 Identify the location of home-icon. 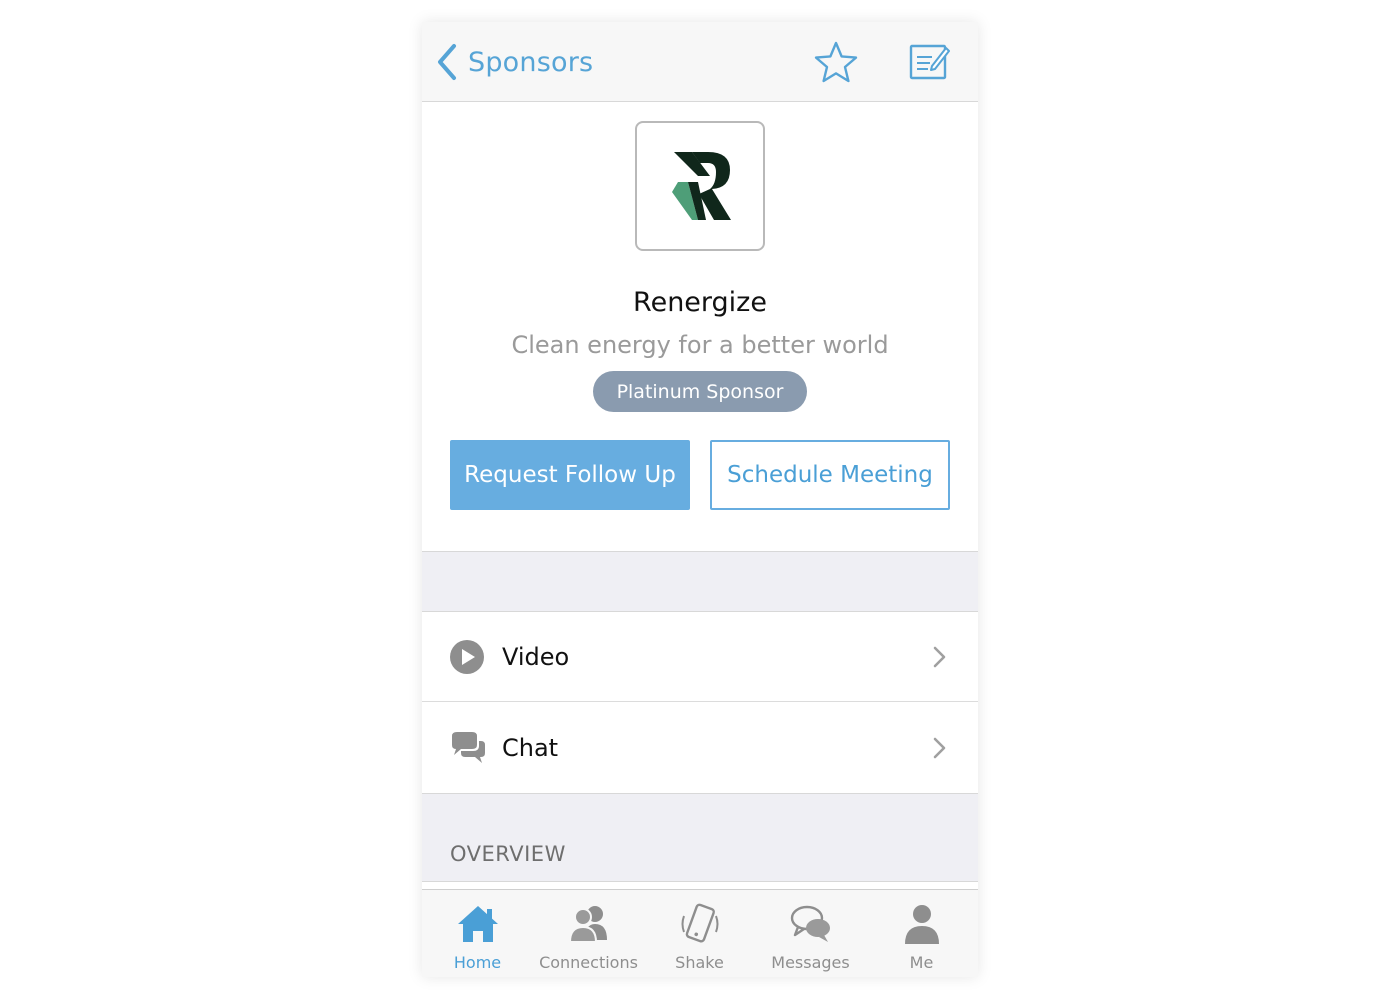
(477, 924).